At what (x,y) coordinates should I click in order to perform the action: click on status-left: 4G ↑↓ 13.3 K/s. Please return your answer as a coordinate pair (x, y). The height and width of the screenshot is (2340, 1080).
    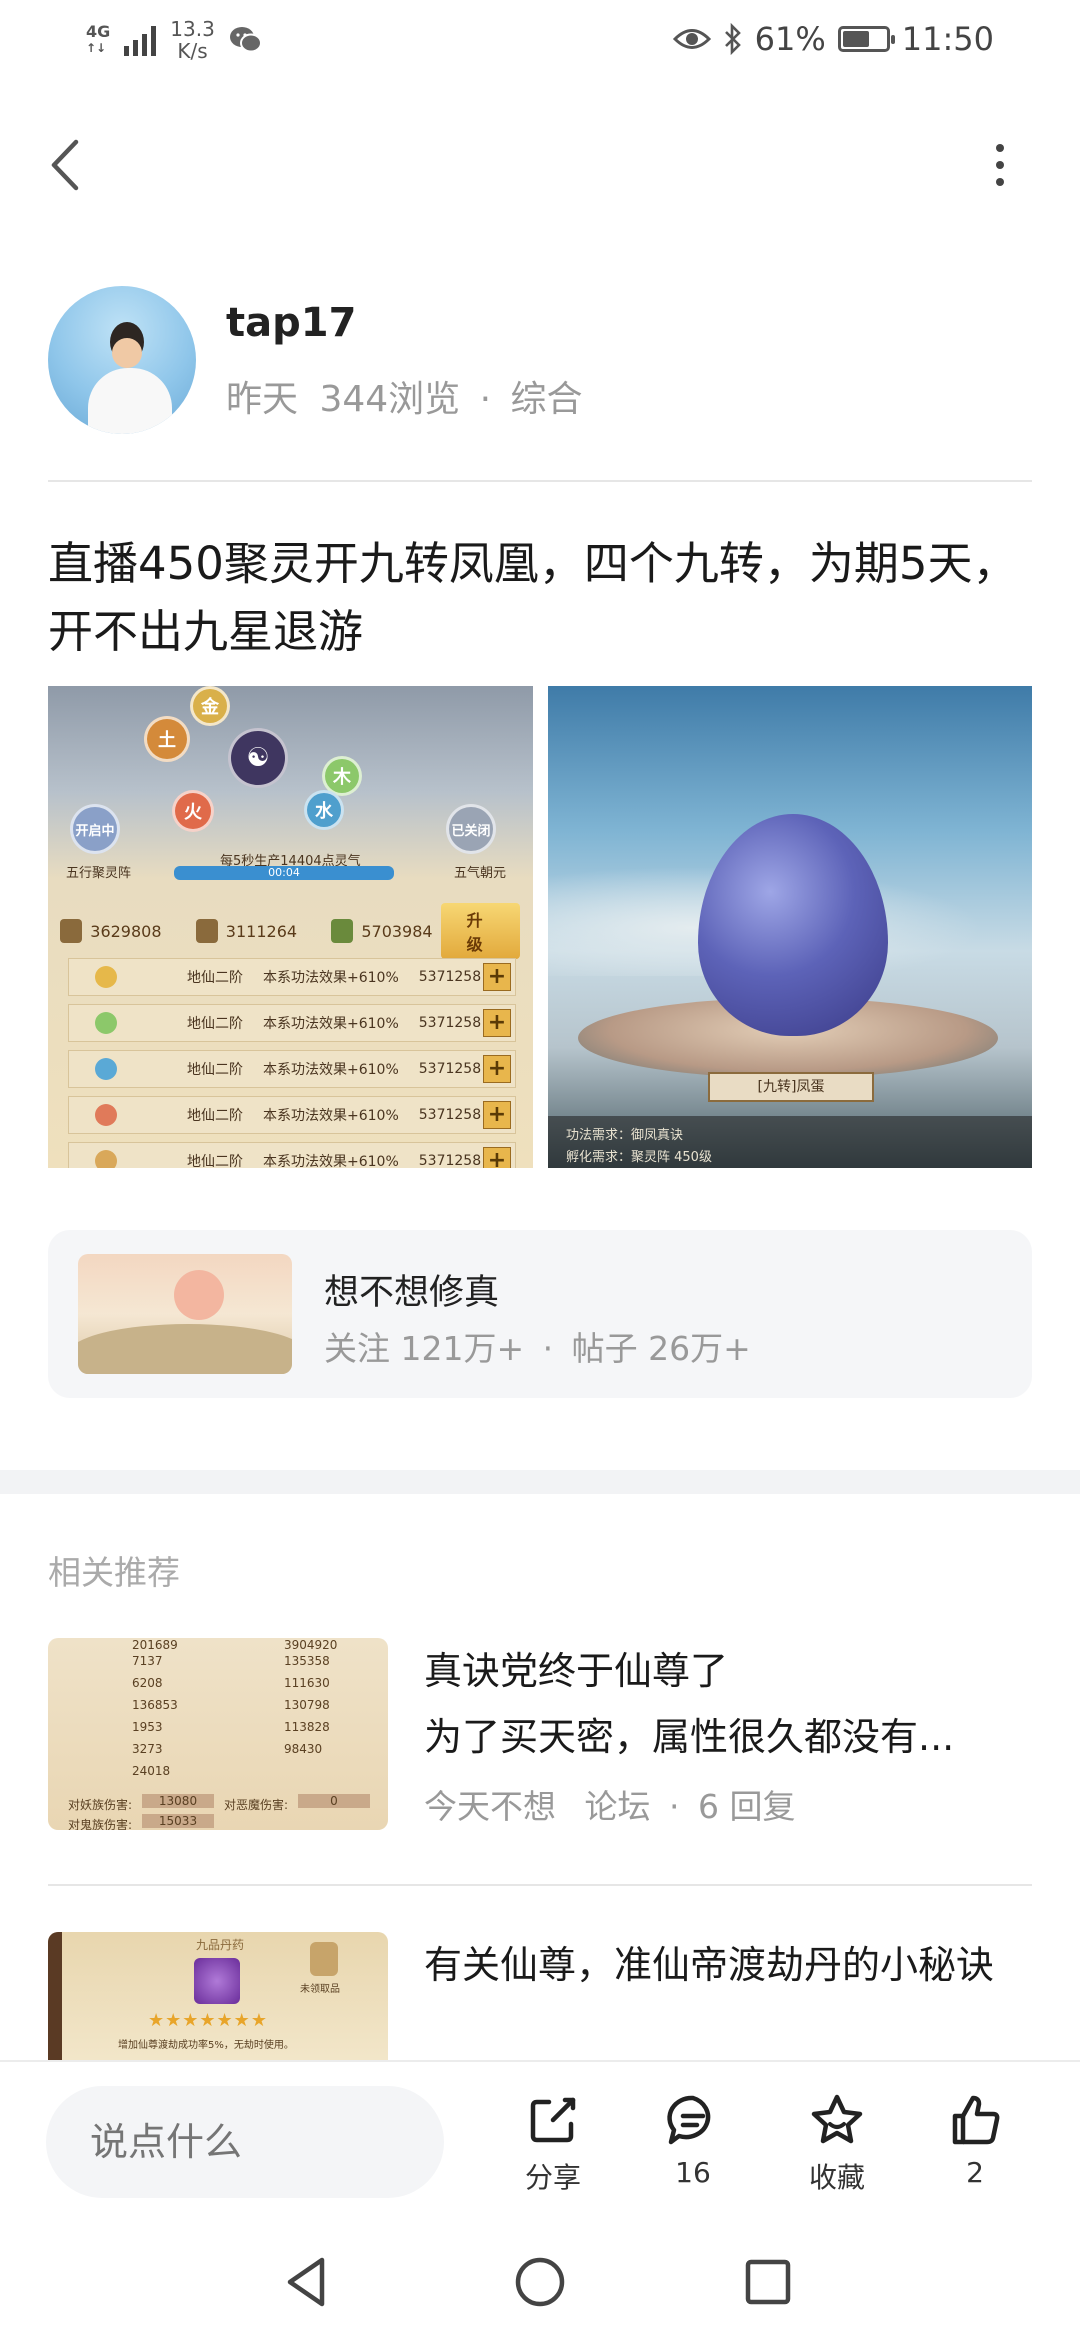
    Looking at the image, I should click on (174, 40).